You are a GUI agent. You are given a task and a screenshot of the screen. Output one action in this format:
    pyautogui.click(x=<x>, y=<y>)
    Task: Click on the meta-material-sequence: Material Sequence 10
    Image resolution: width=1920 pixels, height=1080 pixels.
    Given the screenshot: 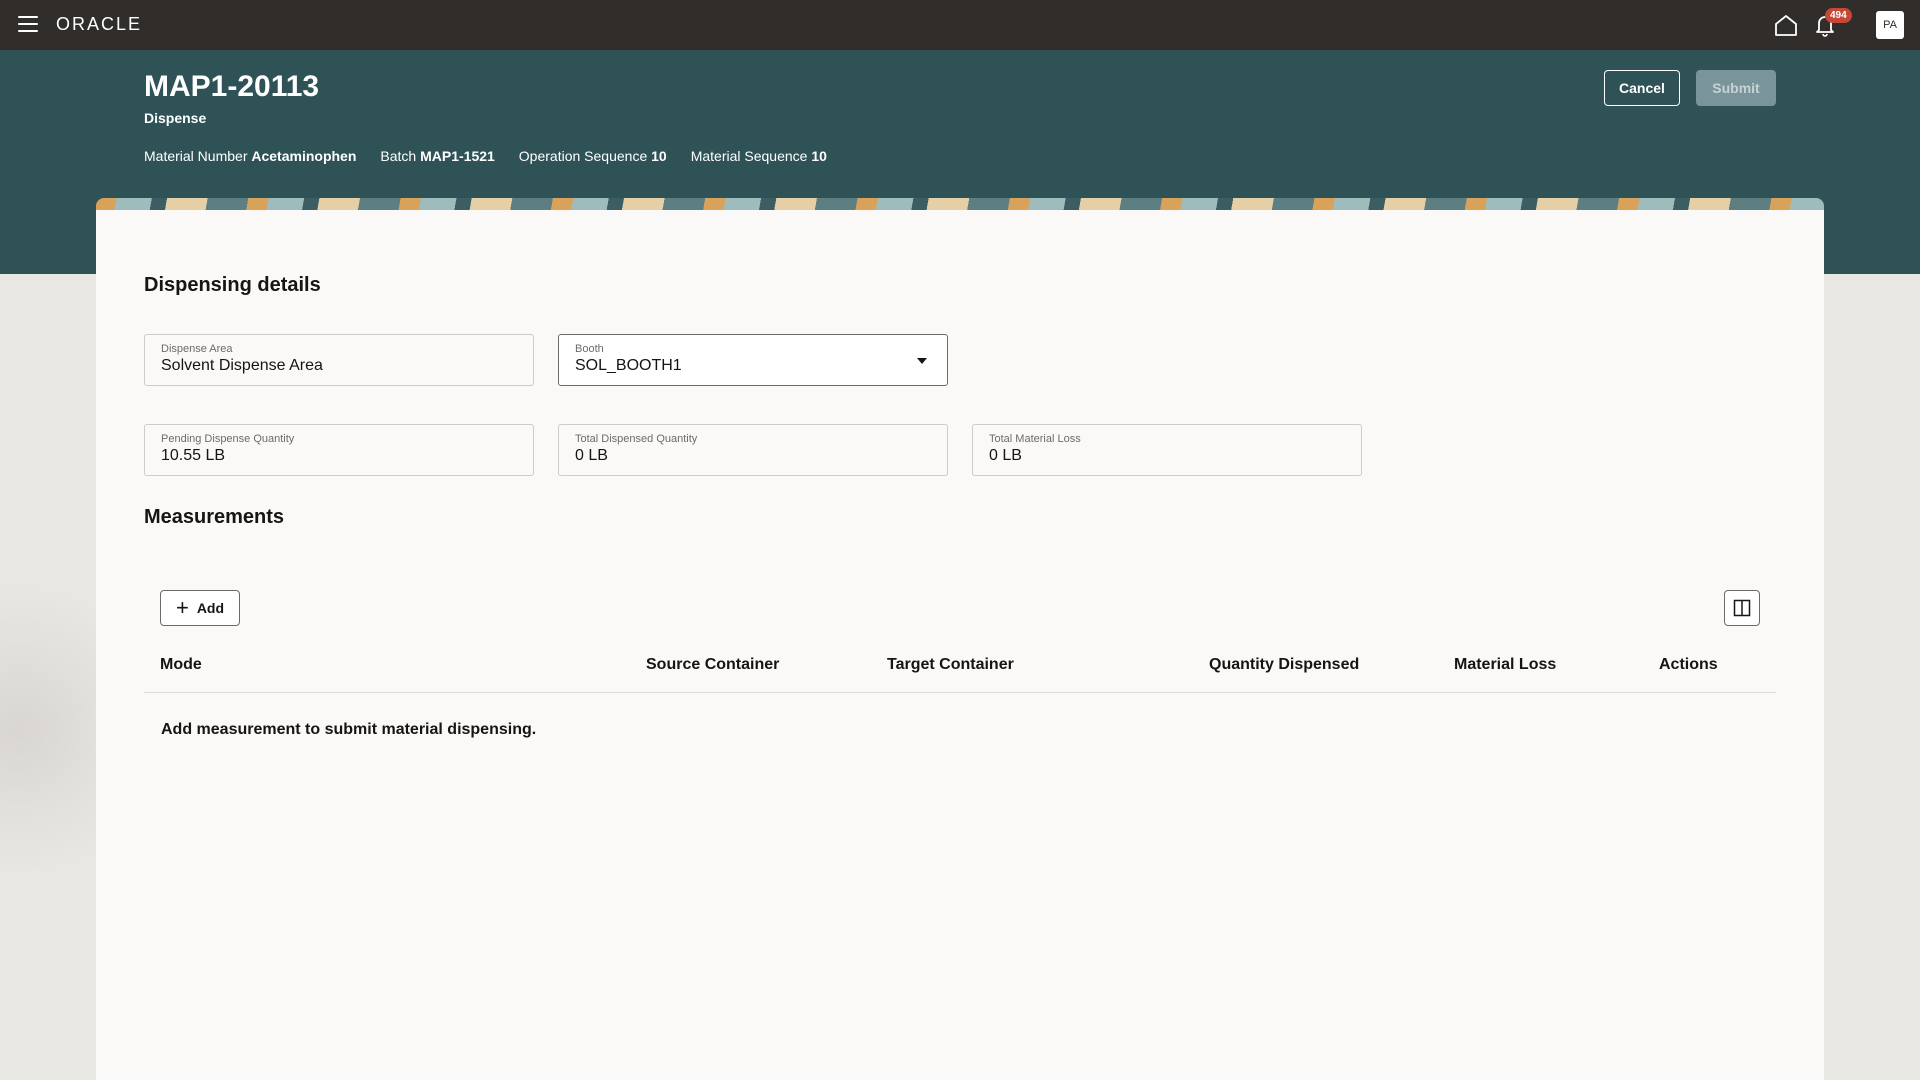 What is the action you would take?
    pyautogui.click(x=758, y=156)
    